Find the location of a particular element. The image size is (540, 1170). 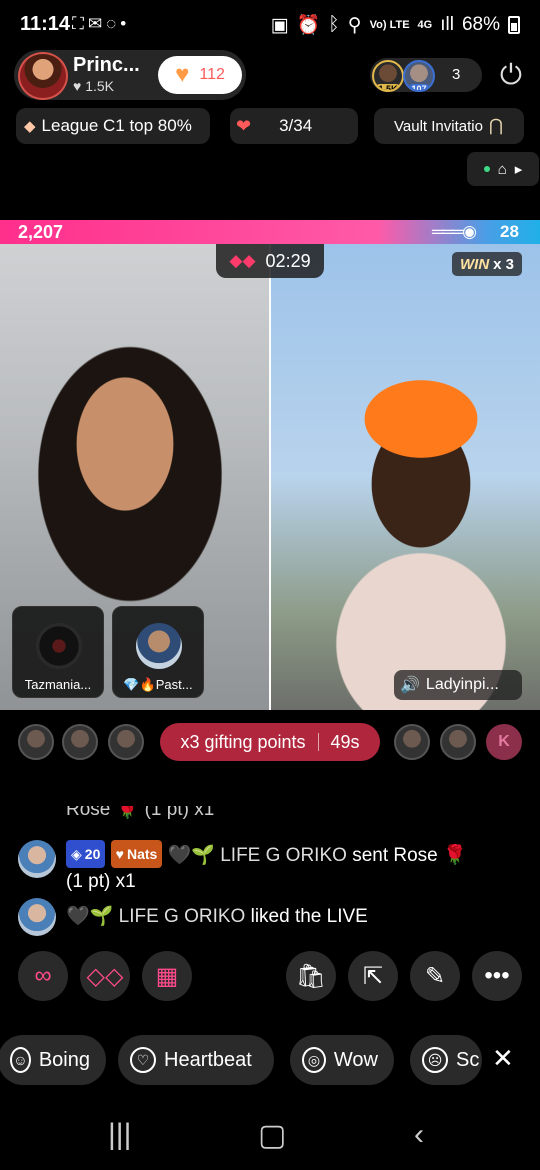

close-live-icon: ⏻ is located at coordinates (511, 75).